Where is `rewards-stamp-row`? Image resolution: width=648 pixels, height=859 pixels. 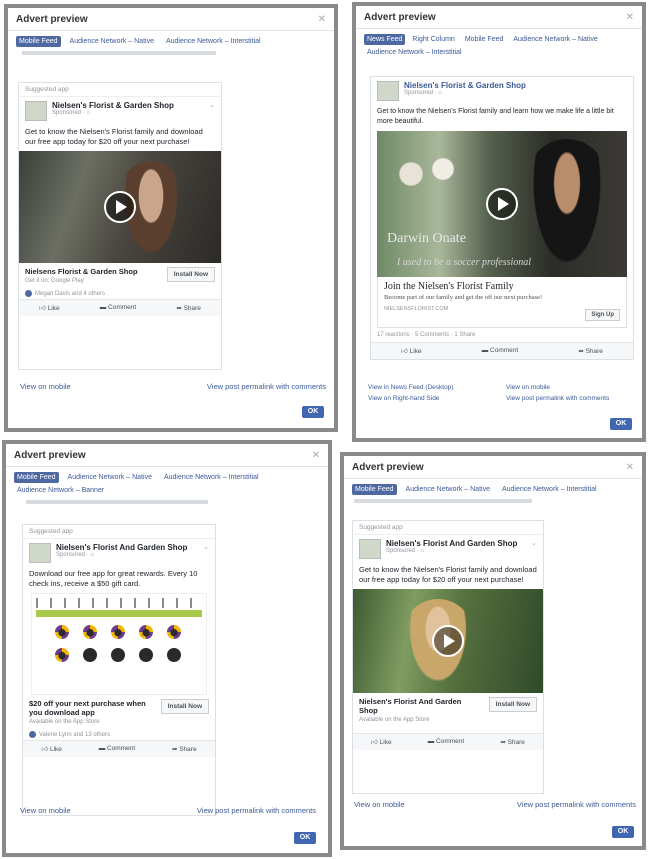
rewards-stamp-row is located at coordinates (119, 603).